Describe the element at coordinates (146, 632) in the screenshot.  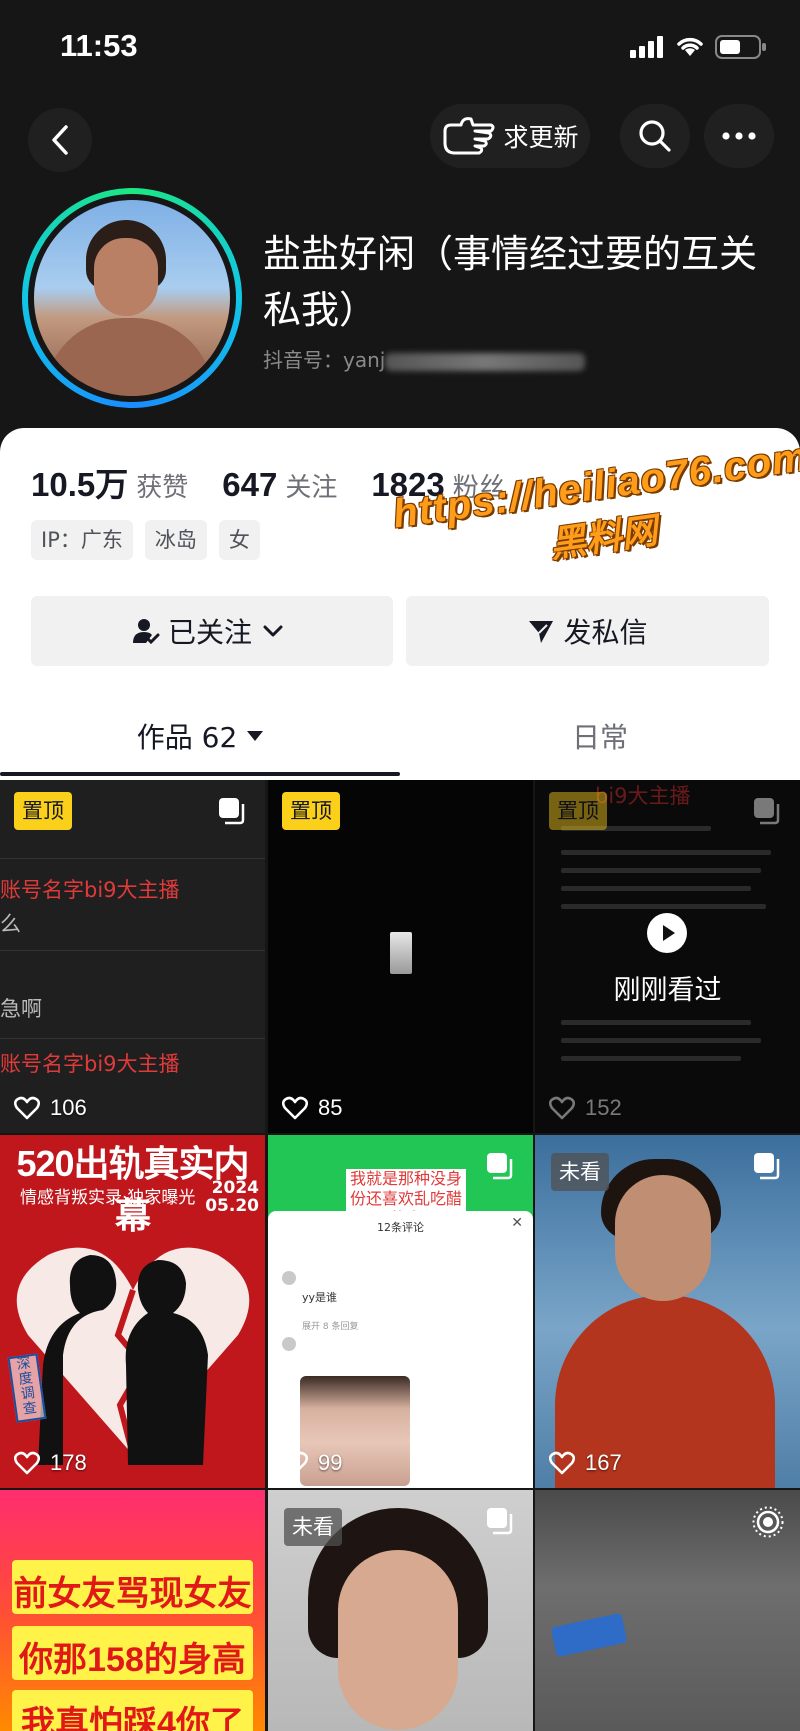
I see `person-check-icon` at that location.